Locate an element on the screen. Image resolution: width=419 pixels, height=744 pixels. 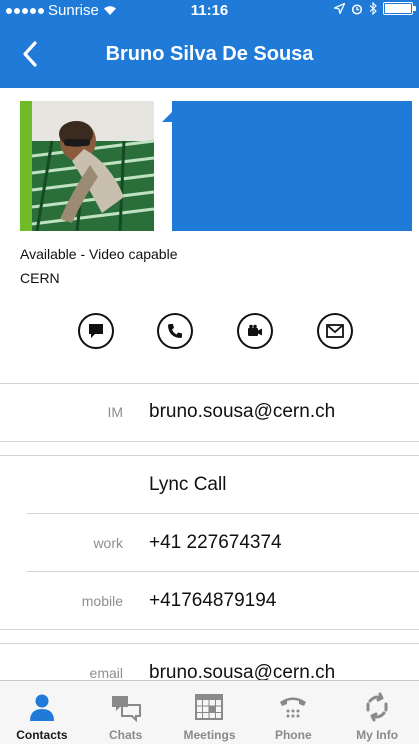
chevron-left-icon is located at coordinates (30, 54).